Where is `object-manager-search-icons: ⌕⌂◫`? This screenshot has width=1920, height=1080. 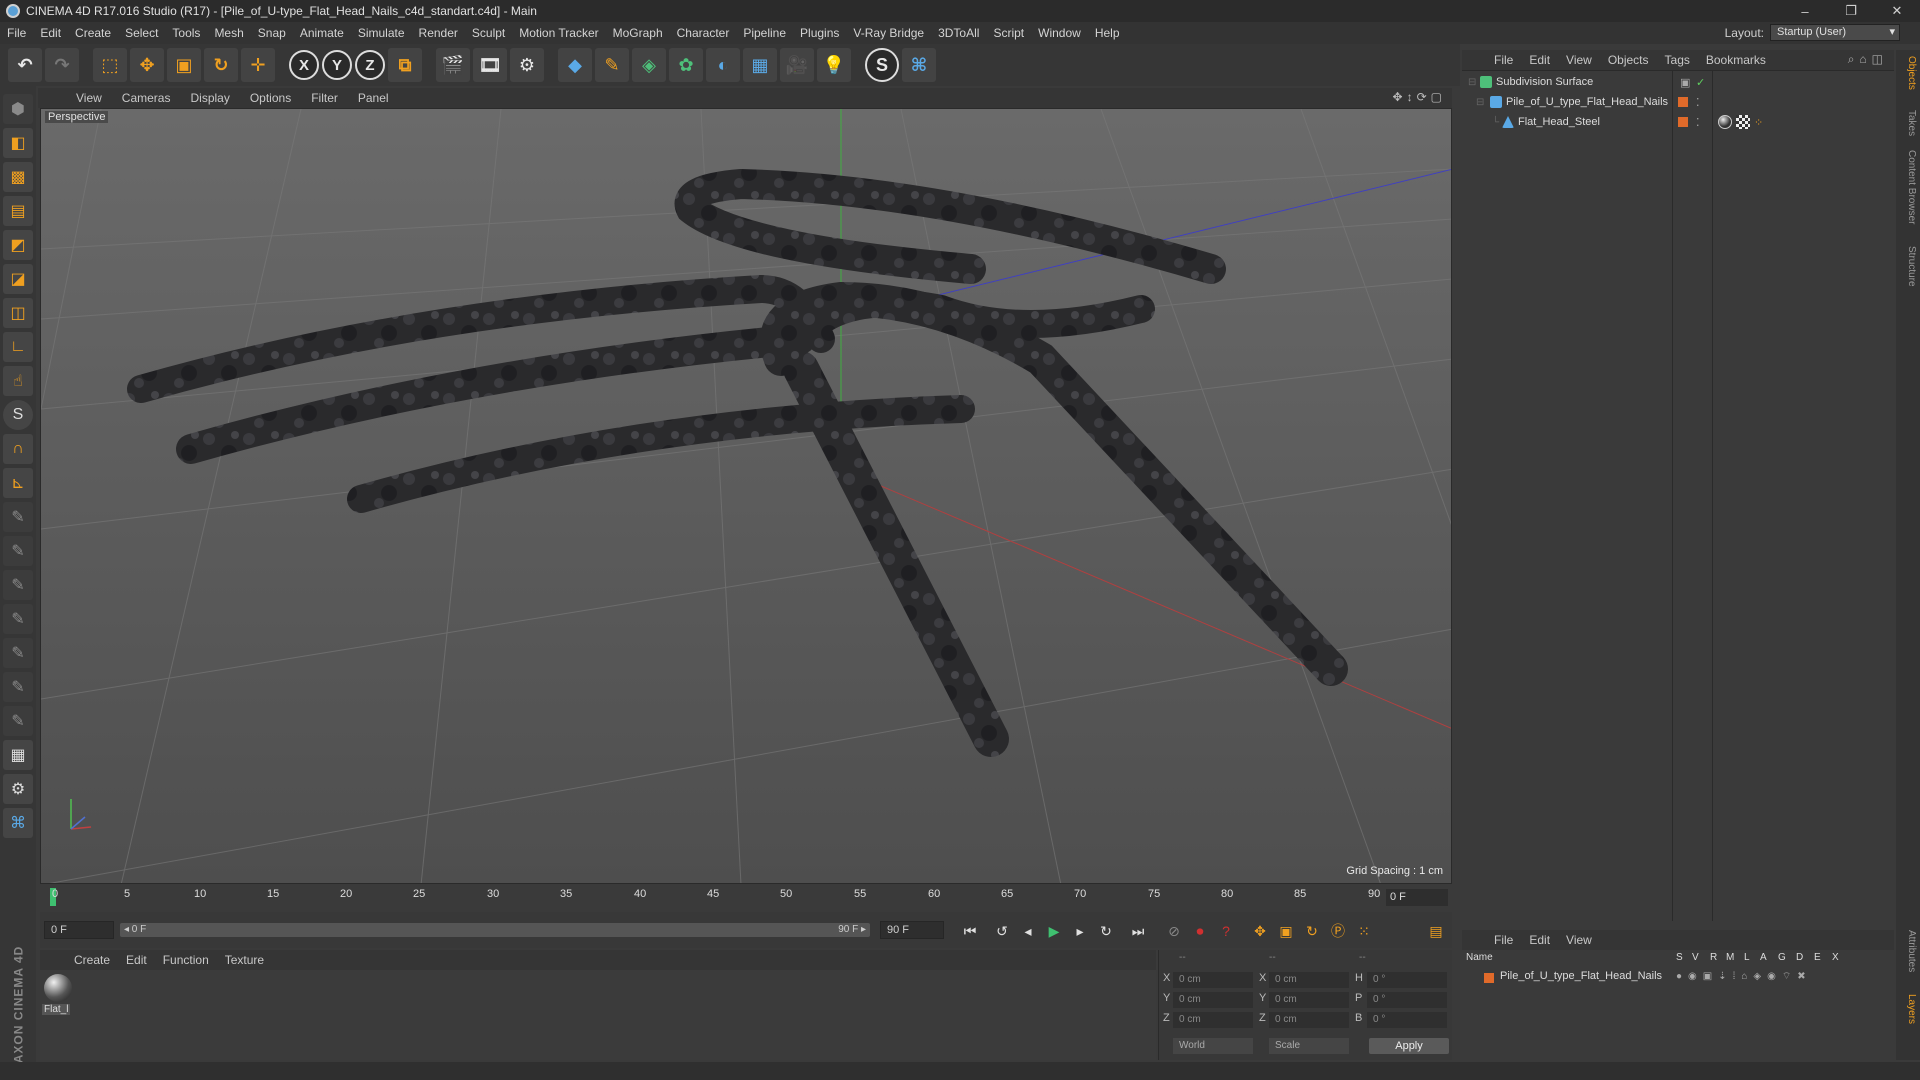
object-manager-search-icons: ⌕⌂◫ is located at coordinates (1868, 59).